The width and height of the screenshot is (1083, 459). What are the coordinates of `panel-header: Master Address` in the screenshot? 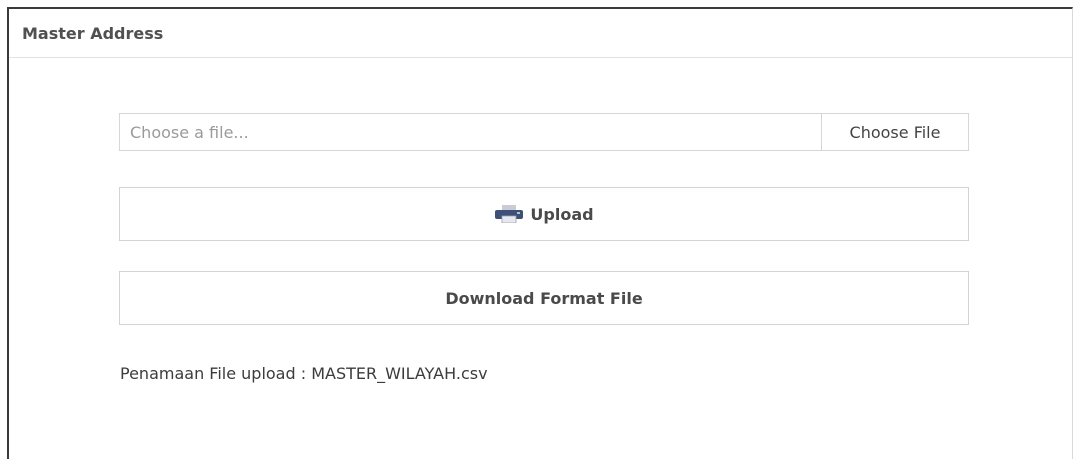 It's located at (540, 33).